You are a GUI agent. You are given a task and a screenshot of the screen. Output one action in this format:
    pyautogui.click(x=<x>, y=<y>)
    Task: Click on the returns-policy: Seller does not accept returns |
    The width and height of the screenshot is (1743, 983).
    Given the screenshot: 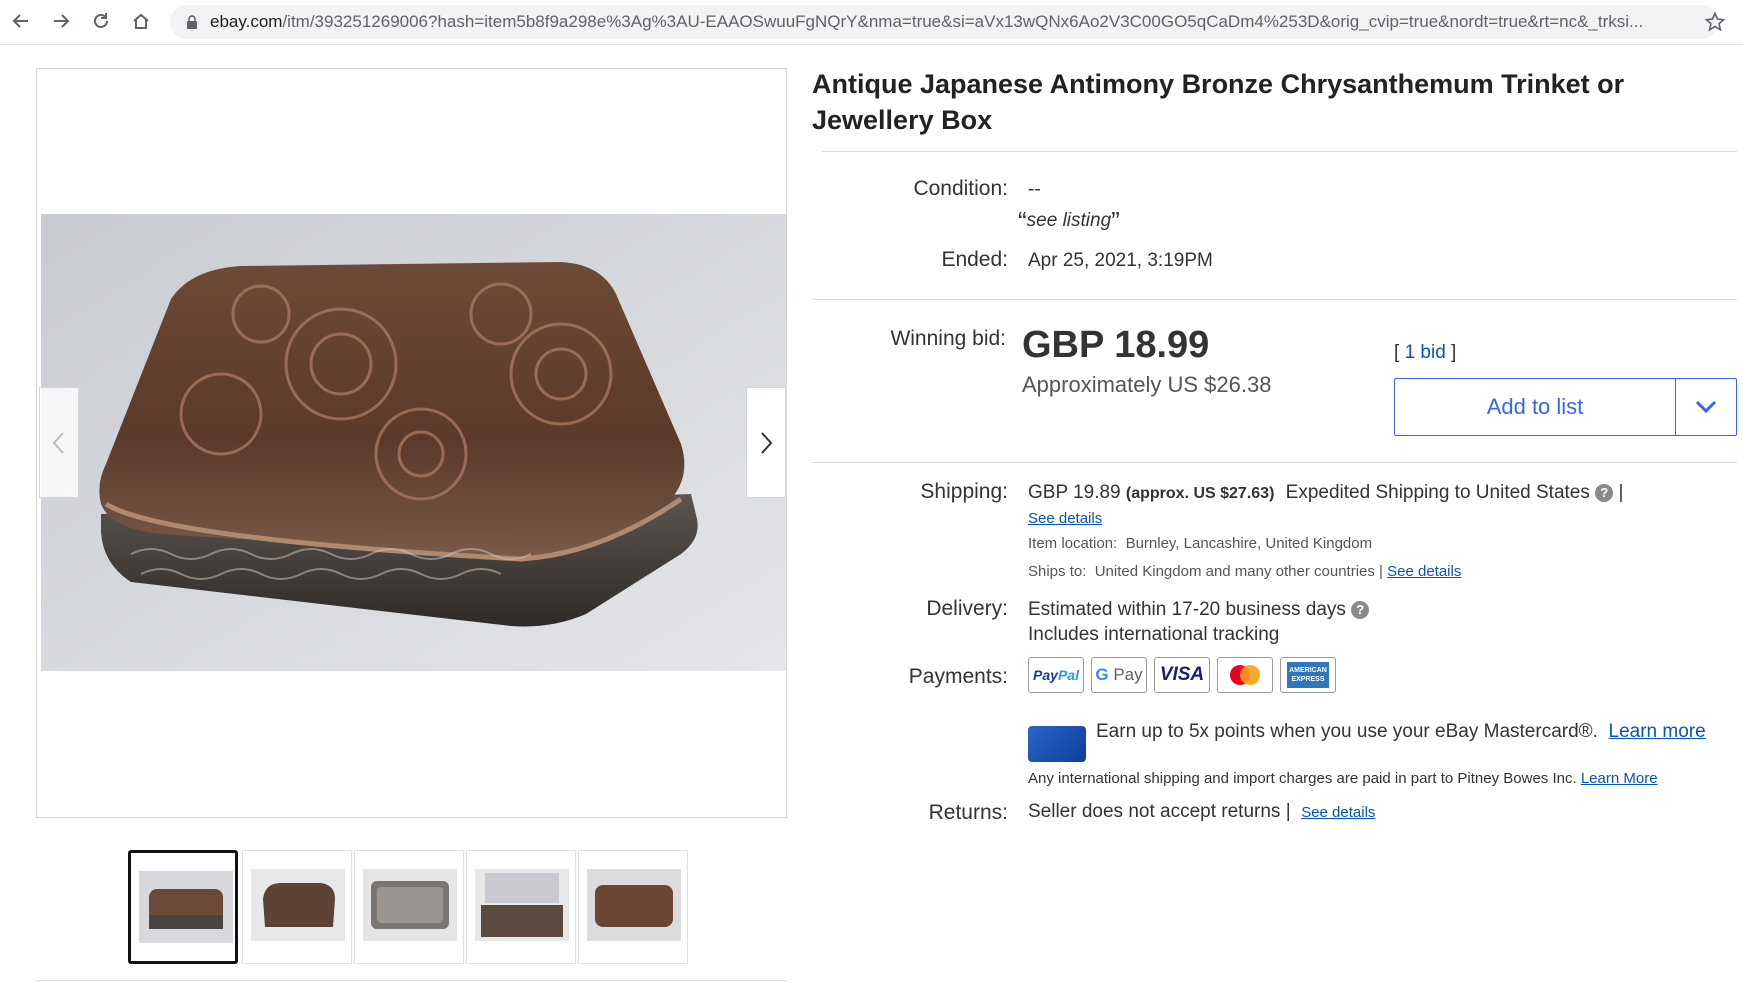 What is the action you would take?
    pyautogui.click(x=1159, y=811)
    